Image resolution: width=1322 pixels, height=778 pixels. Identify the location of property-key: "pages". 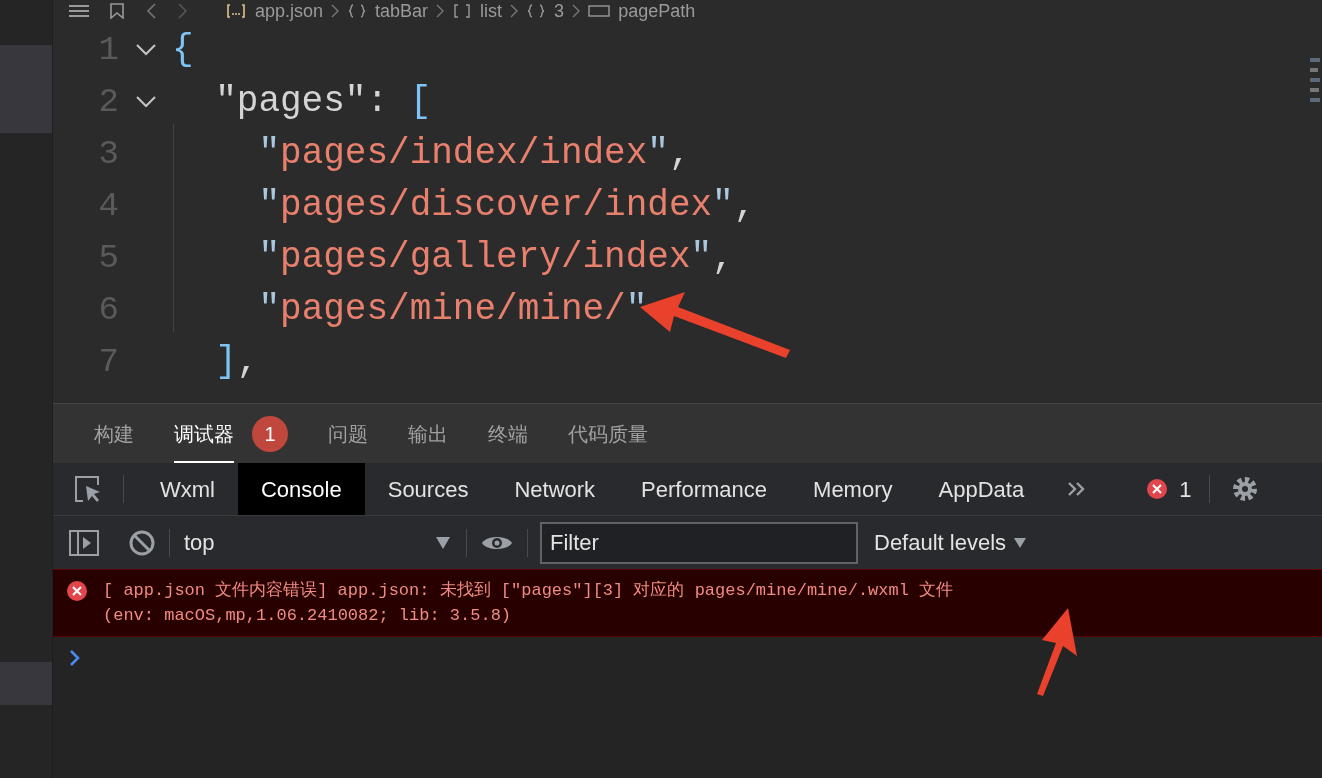
(269, 101).